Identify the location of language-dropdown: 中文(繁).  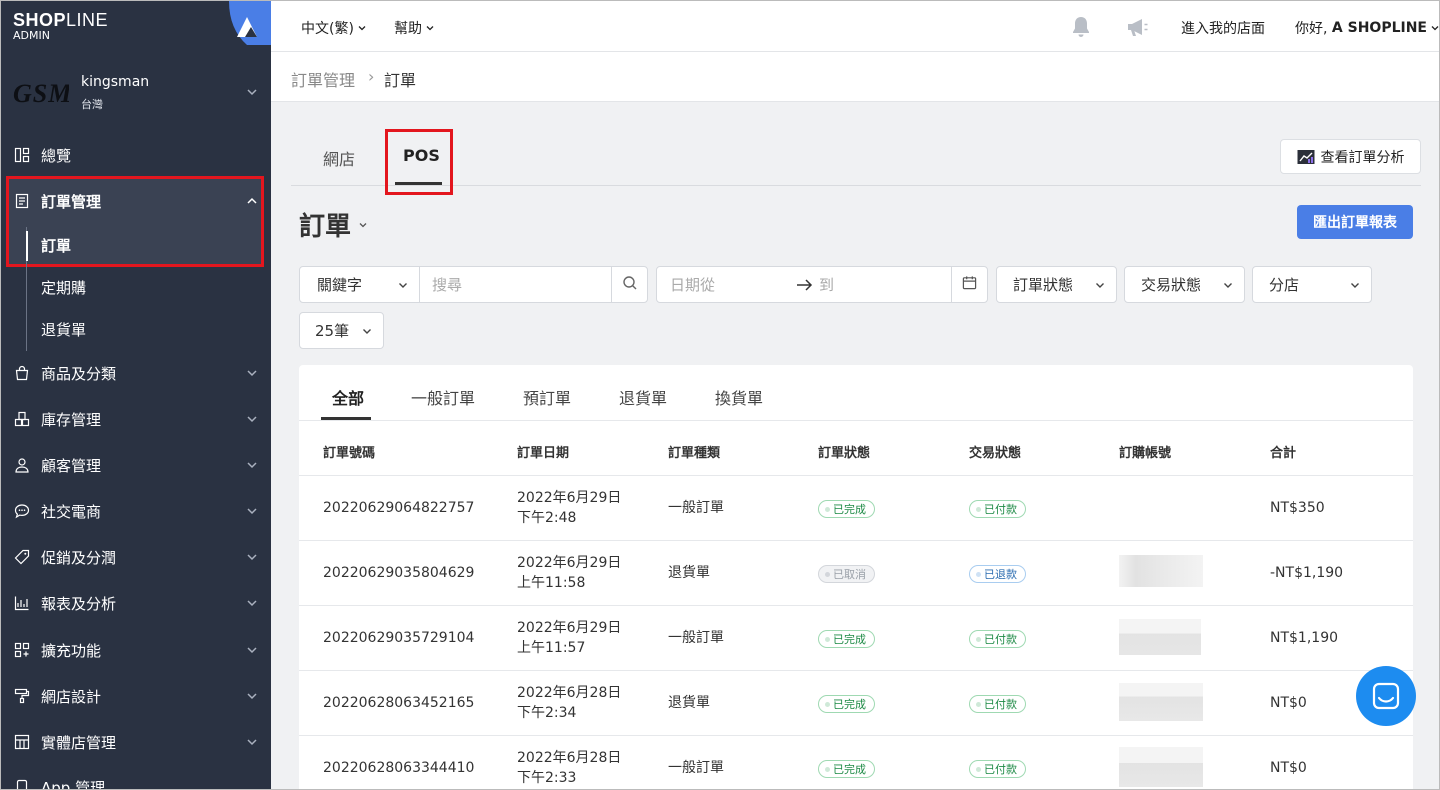
(334, 28).